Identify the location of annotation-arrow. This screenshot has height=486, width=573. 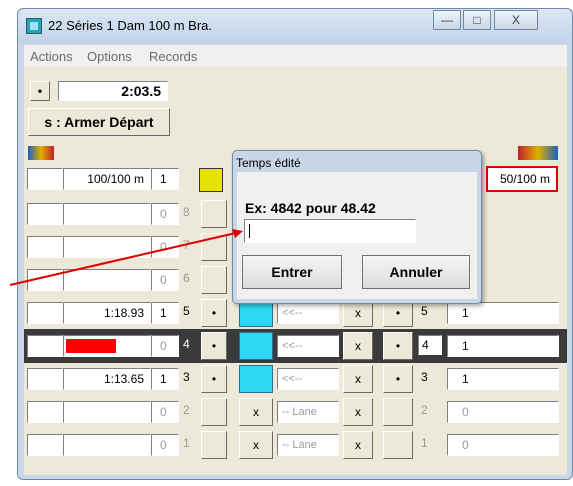
(126, 257).